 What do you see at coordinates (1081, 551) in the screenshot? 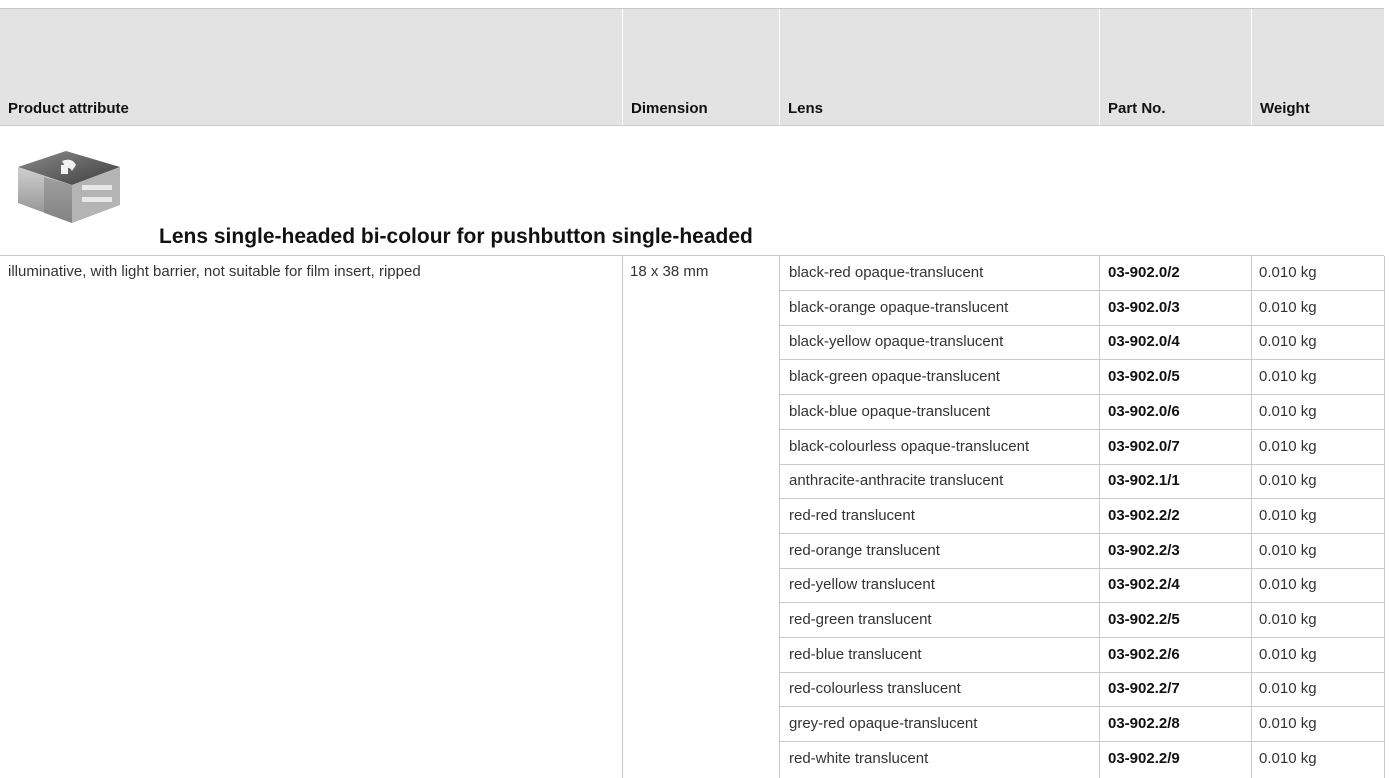
I see `table-row: red-orange translucent 03-902.2/3 0.010 kg` at bounding box center [1081, 551].